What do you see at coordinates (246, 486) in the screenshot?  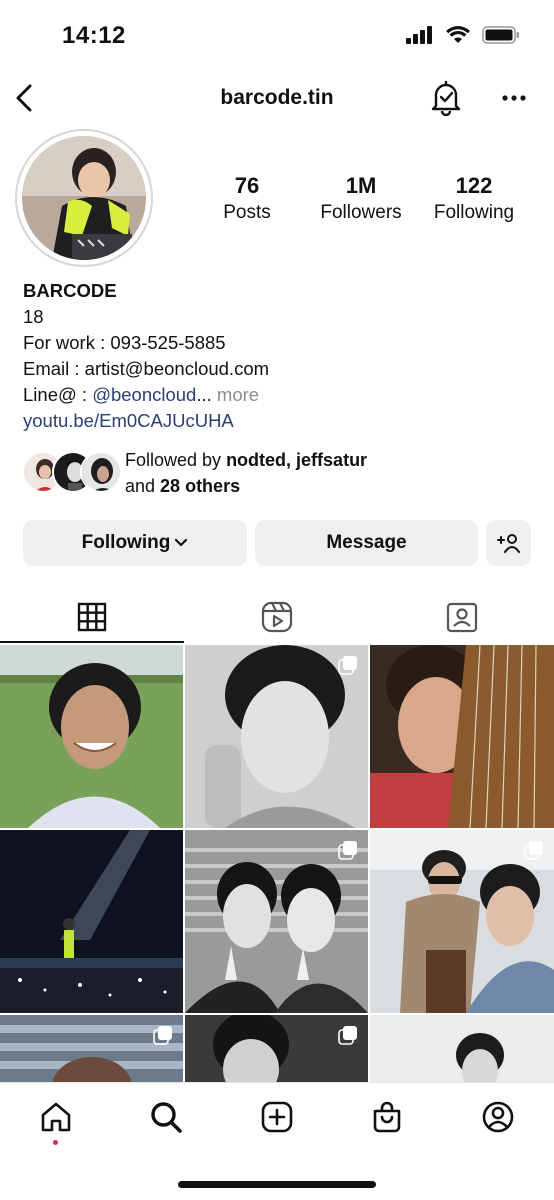 I see `followed-by-line2: and 28 others` at bounding box center [246, 486].